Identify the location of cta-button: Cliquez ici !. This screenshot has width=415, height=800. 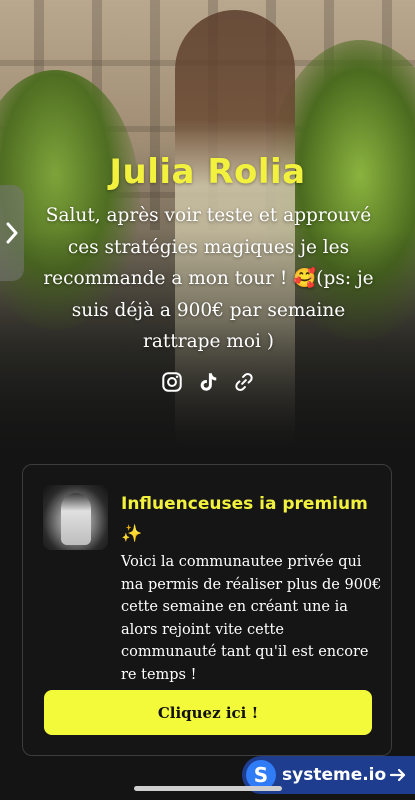
(208, 712).